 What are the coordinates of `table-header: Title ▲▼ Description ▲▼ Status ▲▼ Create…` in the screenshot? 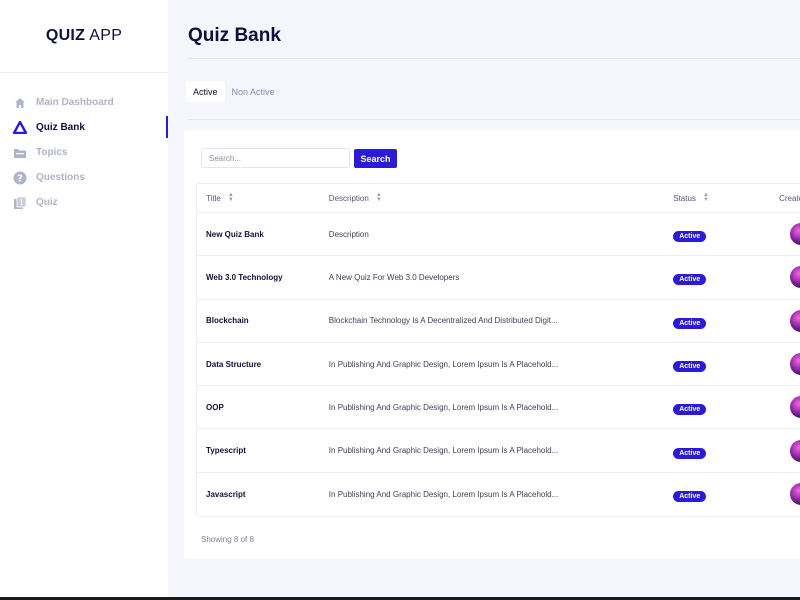 It's located at (498, 198).